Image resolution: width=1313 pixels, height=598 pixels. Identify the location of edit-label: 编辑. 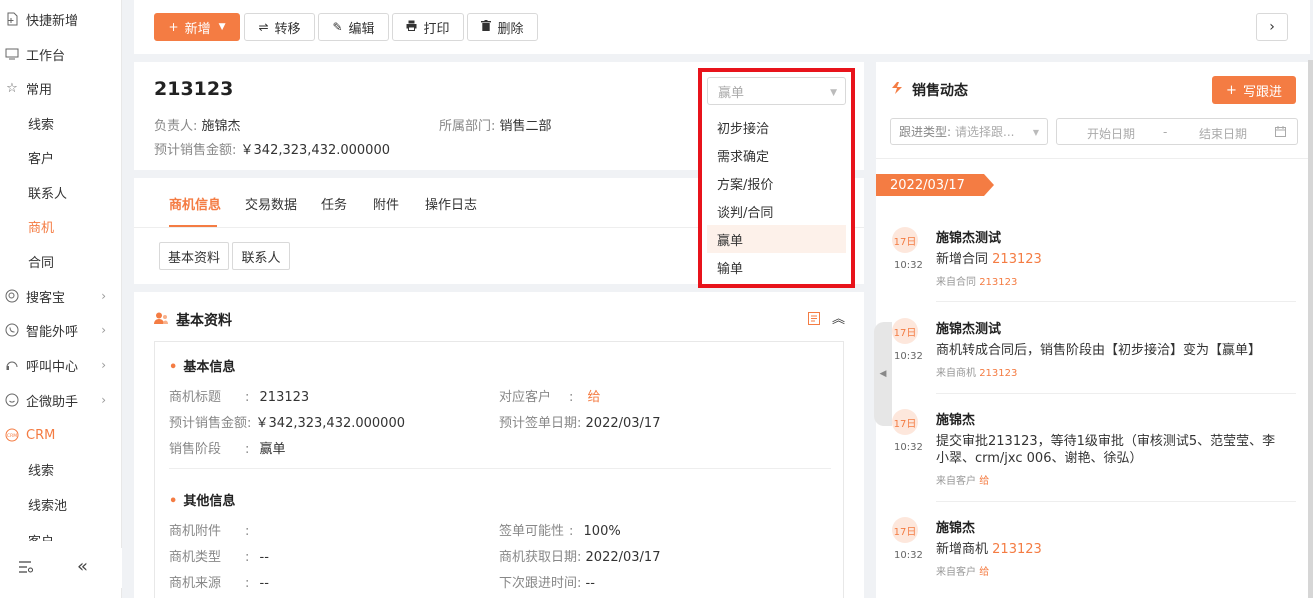
(361, 29).